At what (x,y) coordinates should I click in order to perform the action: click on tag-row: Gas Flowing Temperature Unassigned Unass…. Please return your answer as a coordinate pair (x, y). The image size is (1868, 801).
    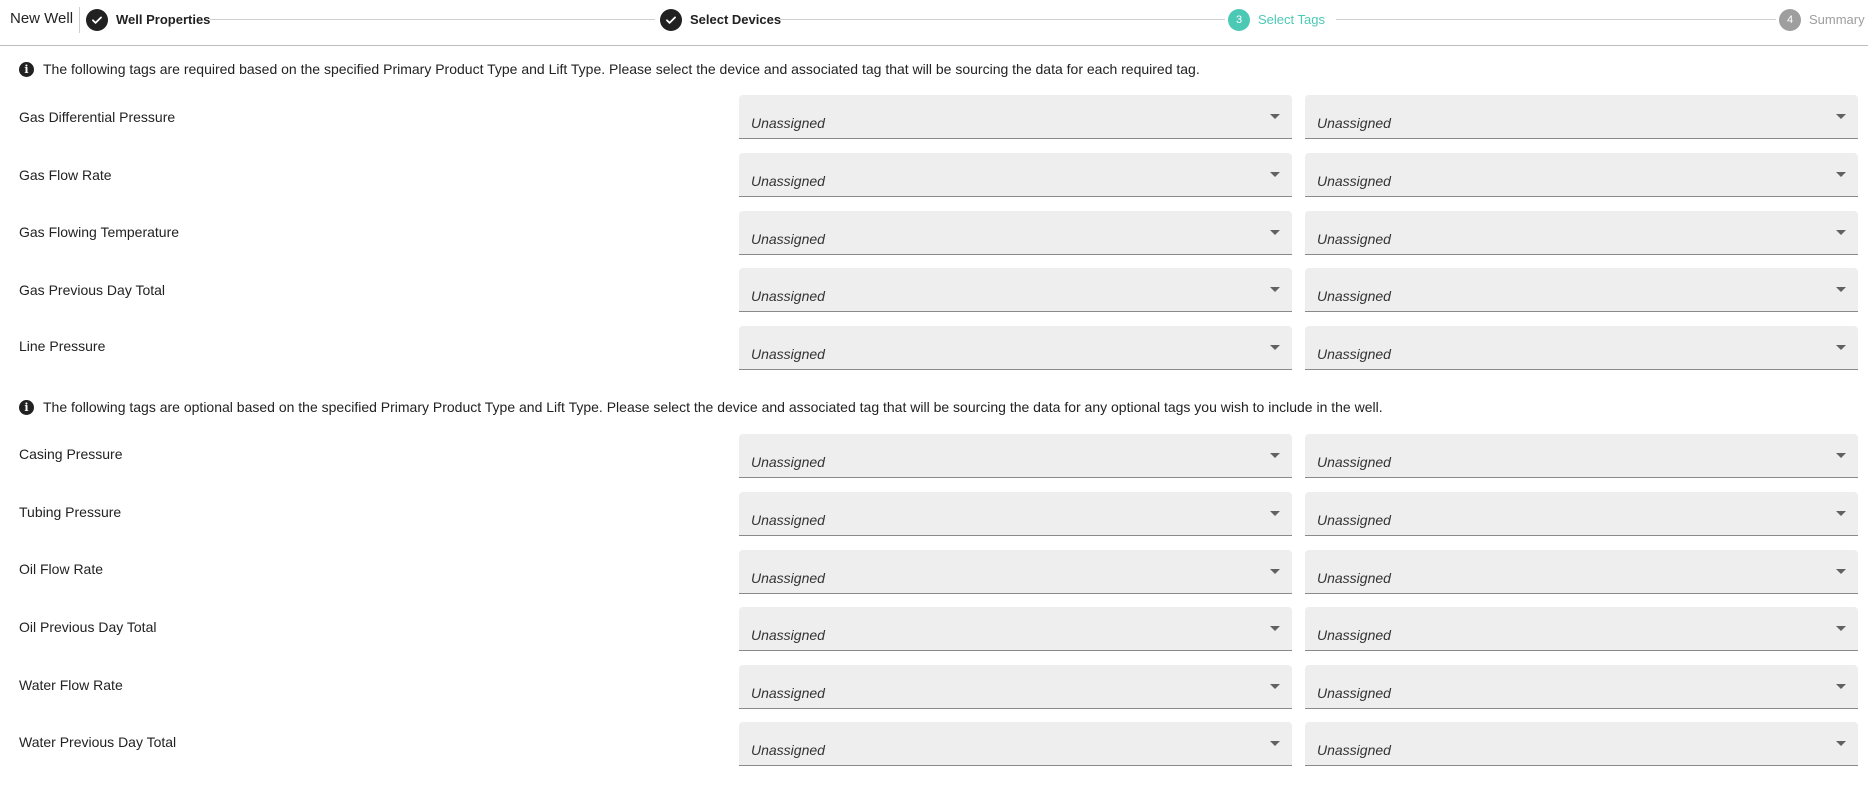
    Looking at the image, I should click on (934, 233).